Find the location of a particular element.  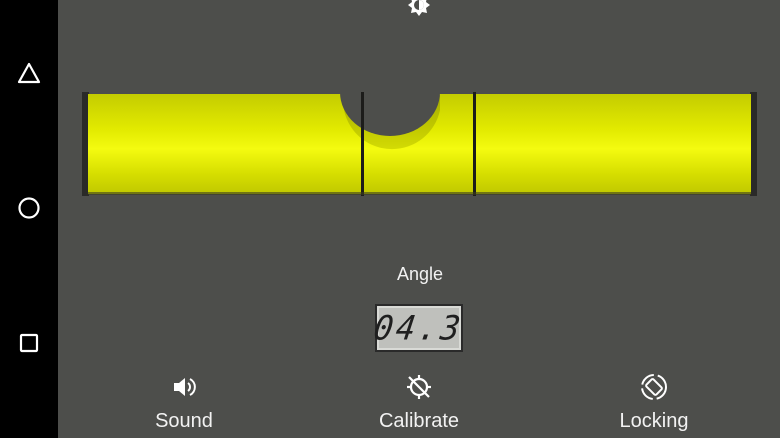

recents-square-icon is located at coordinates (29, 343).